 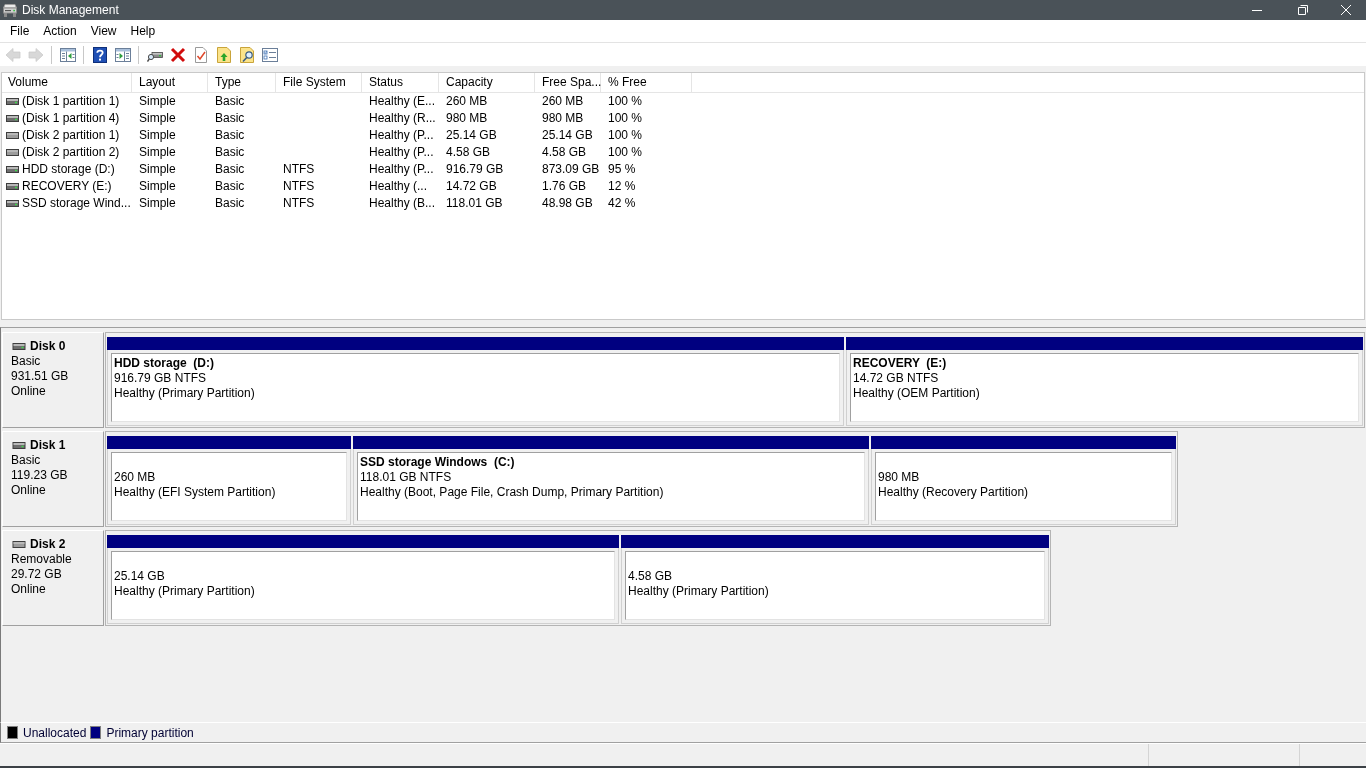 What do you see at coordinates (68, 169) in the screenshot?
I see `table-cell: HDD storage (D:)` at bounding box center [68, 169].